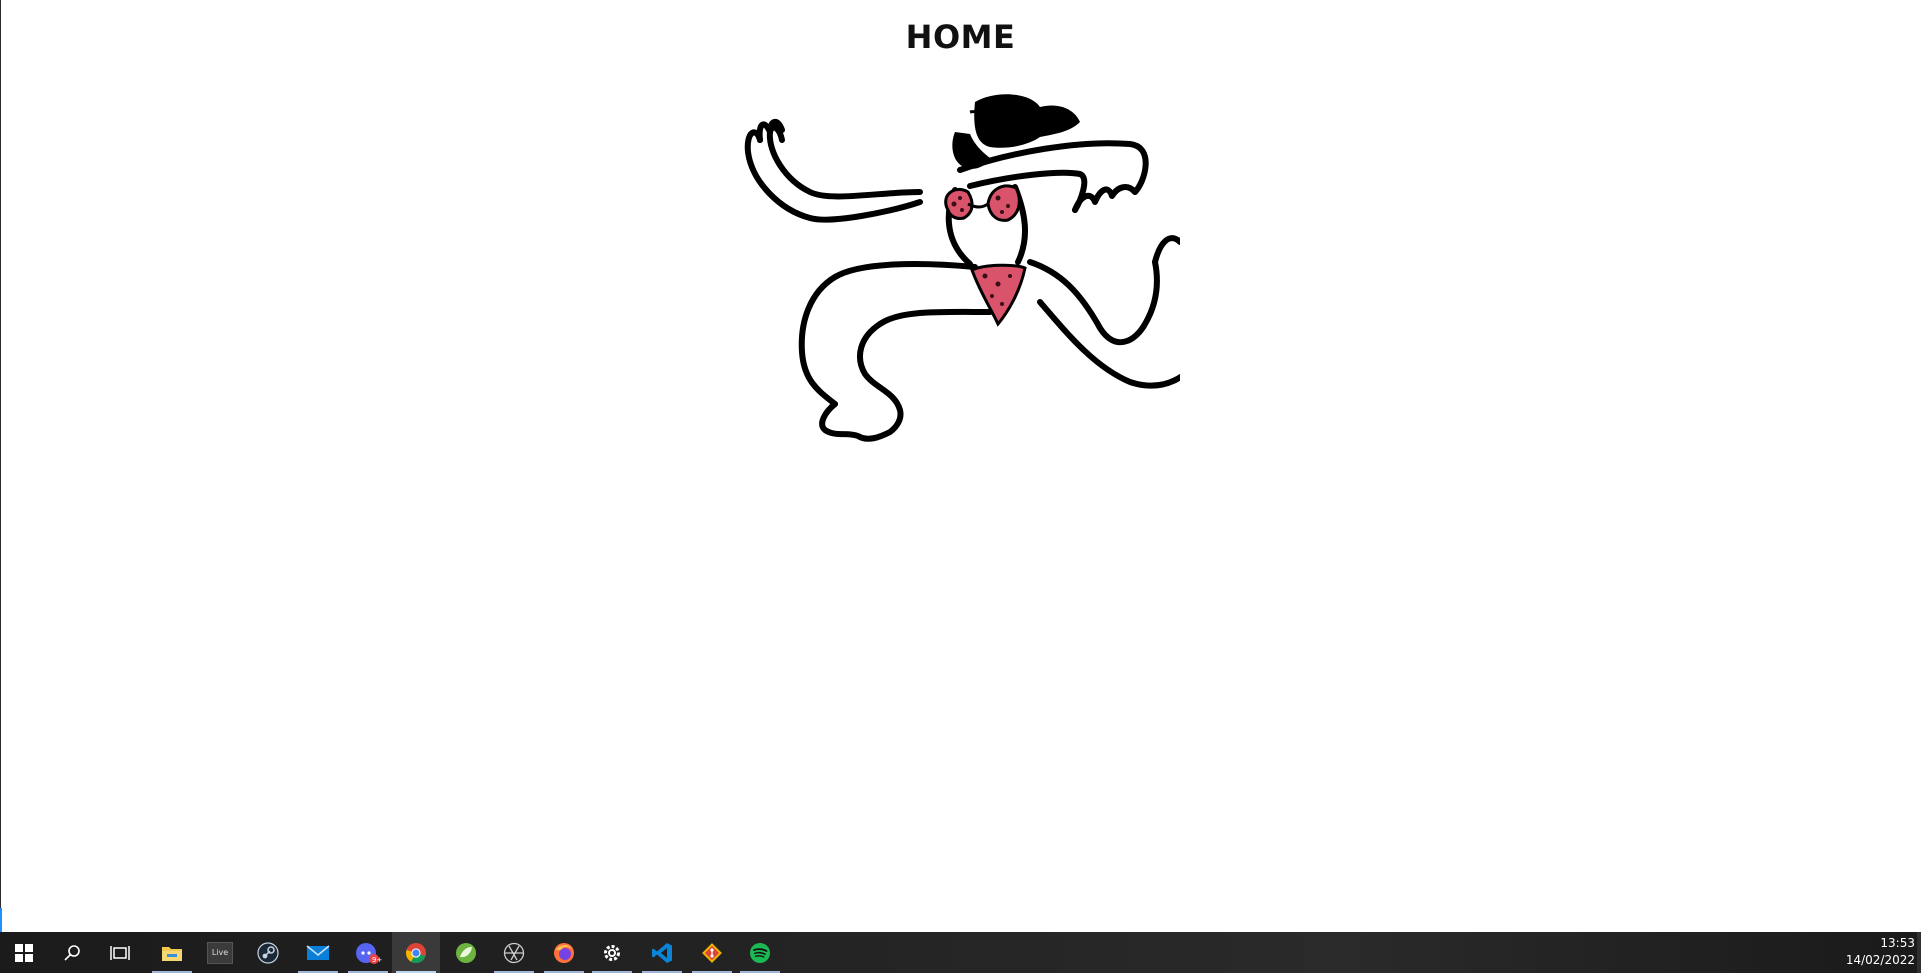 The height and width of the screenshot is (973, 1921). I want to click on clock-time: 13:53, so click(1897, 943).